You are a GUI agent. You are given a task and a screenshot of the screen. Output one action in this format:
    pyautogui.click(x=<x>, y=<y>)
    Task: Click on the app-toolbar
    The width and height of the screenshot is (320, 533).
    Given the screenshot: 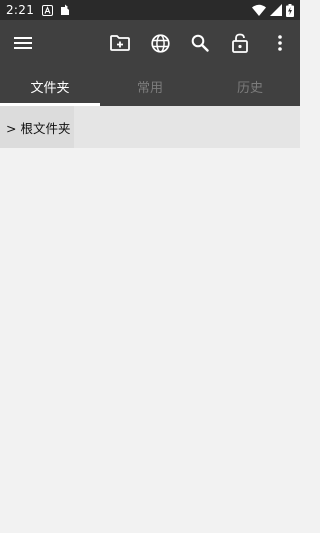 What is the action you would take?
    pyautogui.click(x=150, y=43)
    